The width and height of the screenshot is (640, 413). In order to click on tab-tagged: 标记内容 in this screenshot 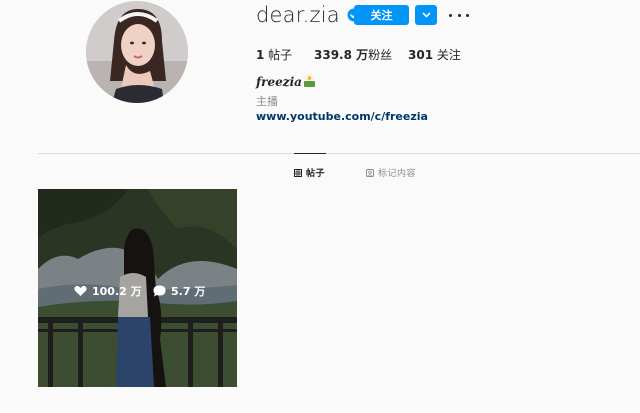, I will do `click(391, 172)`.